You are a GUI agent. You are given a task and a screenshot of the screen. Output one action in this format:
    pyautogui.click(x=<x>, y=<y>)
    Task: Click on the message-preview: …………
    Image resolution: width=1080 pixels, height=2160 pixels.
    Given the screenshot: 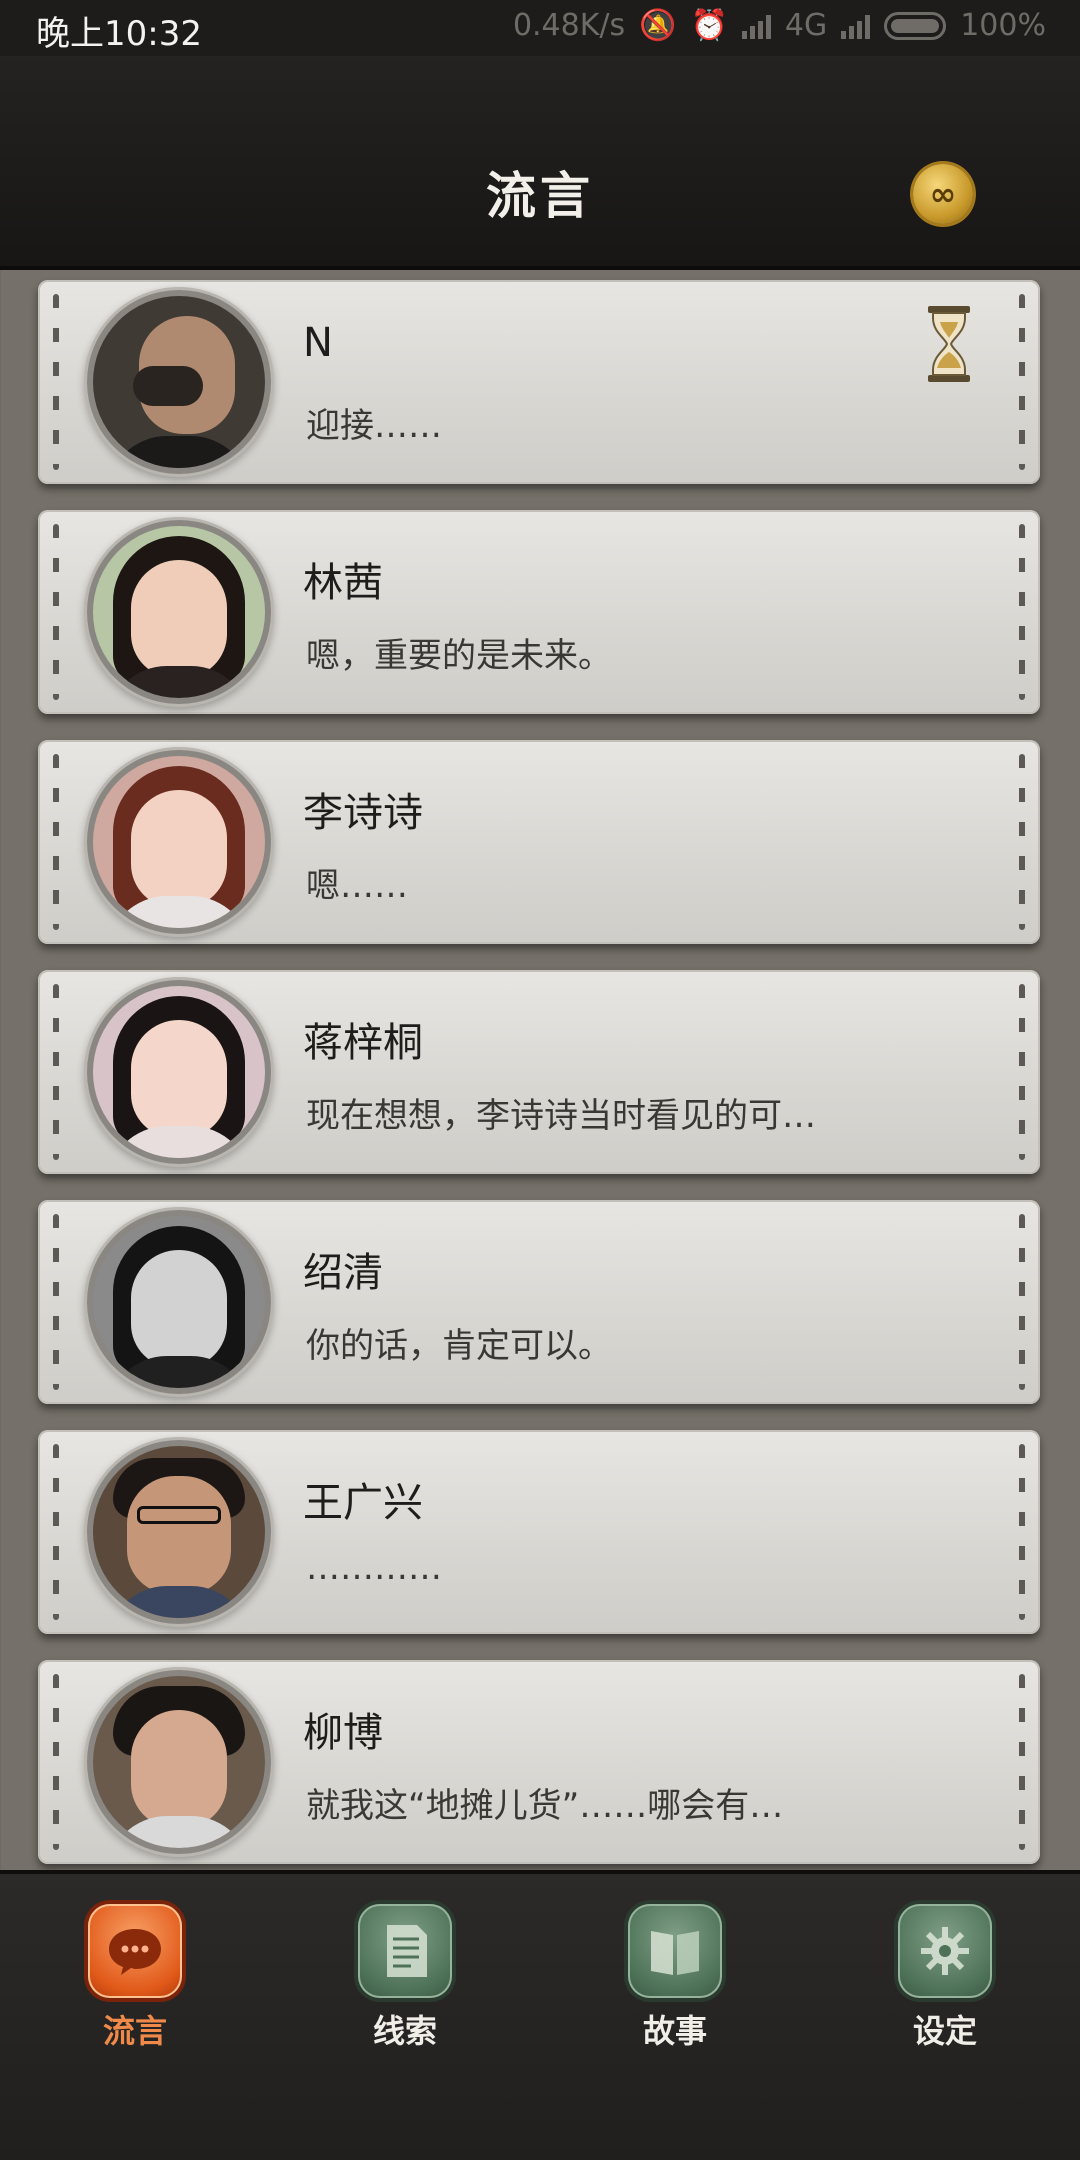 What is the action you would take?
    pyautogui.click(x=374, y=1568)
    